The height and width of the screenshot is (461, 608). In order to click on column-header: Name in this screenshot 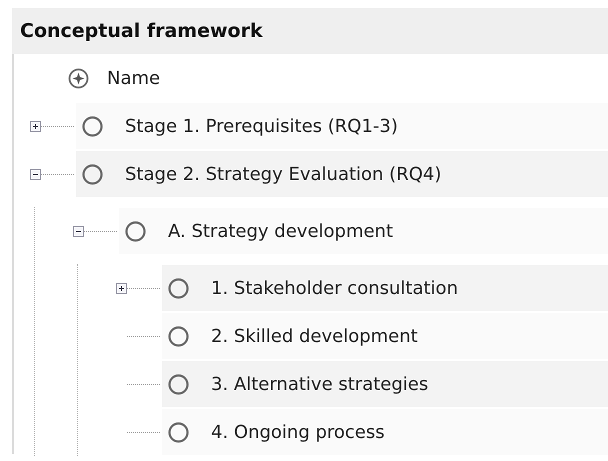, I will do `click(133, 78)`.